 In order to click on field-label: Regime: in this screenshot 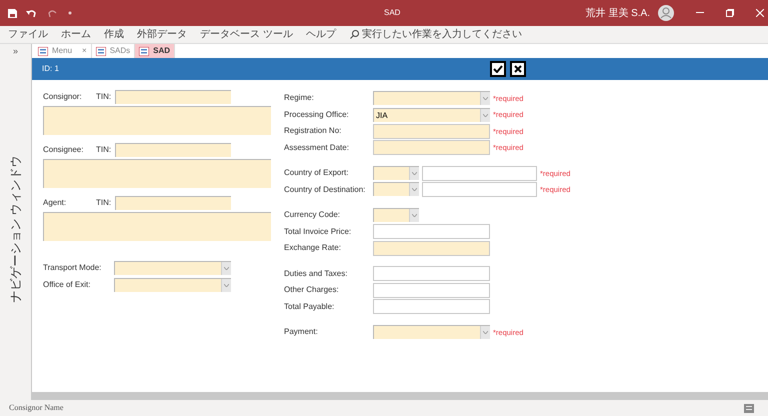, I will do `click(299, 98)`.